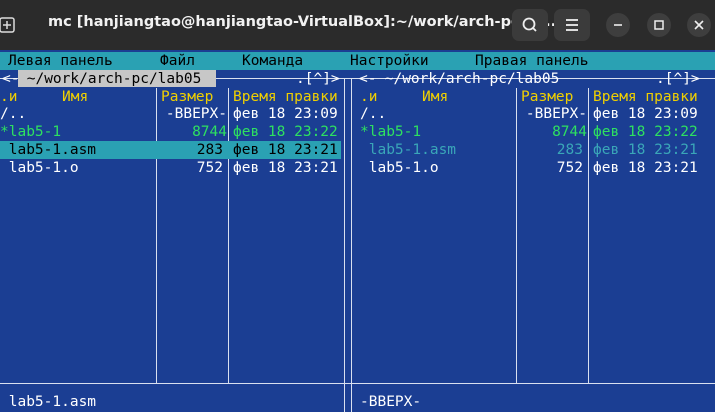  What do you see at coordinates (344, 245) in the screenshot?
I see `panel-divider-left` at bounding box center [344, 245].